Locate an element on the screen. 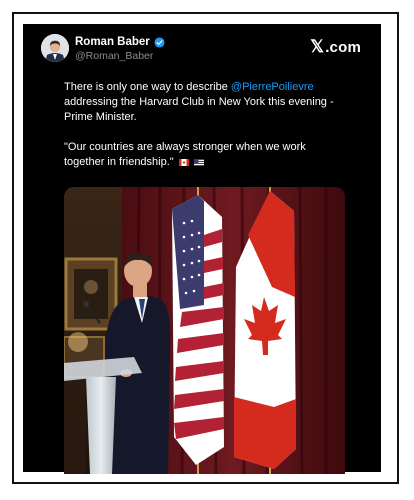 Image resolution: width=414 pixels, height=500 pixels. author-info: Roman Baber @Roman_Baber is located at coordinates (120, 49).